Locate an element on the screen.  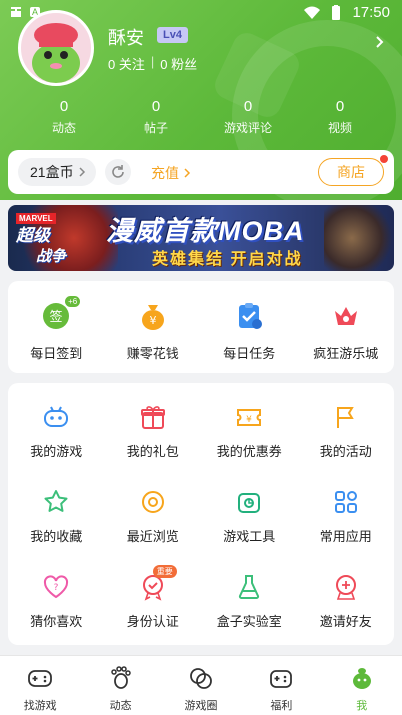
app-notification-icon is located at coordinates (16, 12).